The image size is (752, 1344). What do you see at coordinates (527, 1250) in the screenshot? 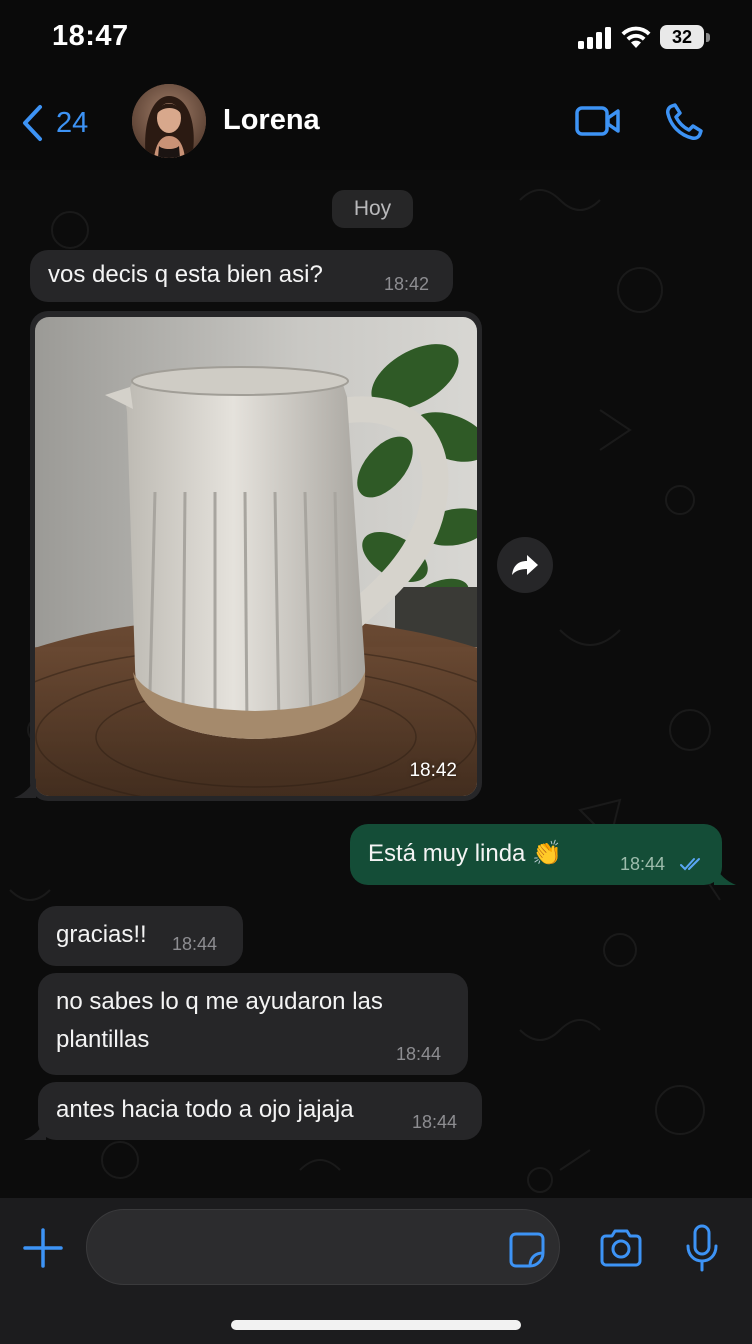
I see `sticker-icon` at bounding box center [527, 1250].